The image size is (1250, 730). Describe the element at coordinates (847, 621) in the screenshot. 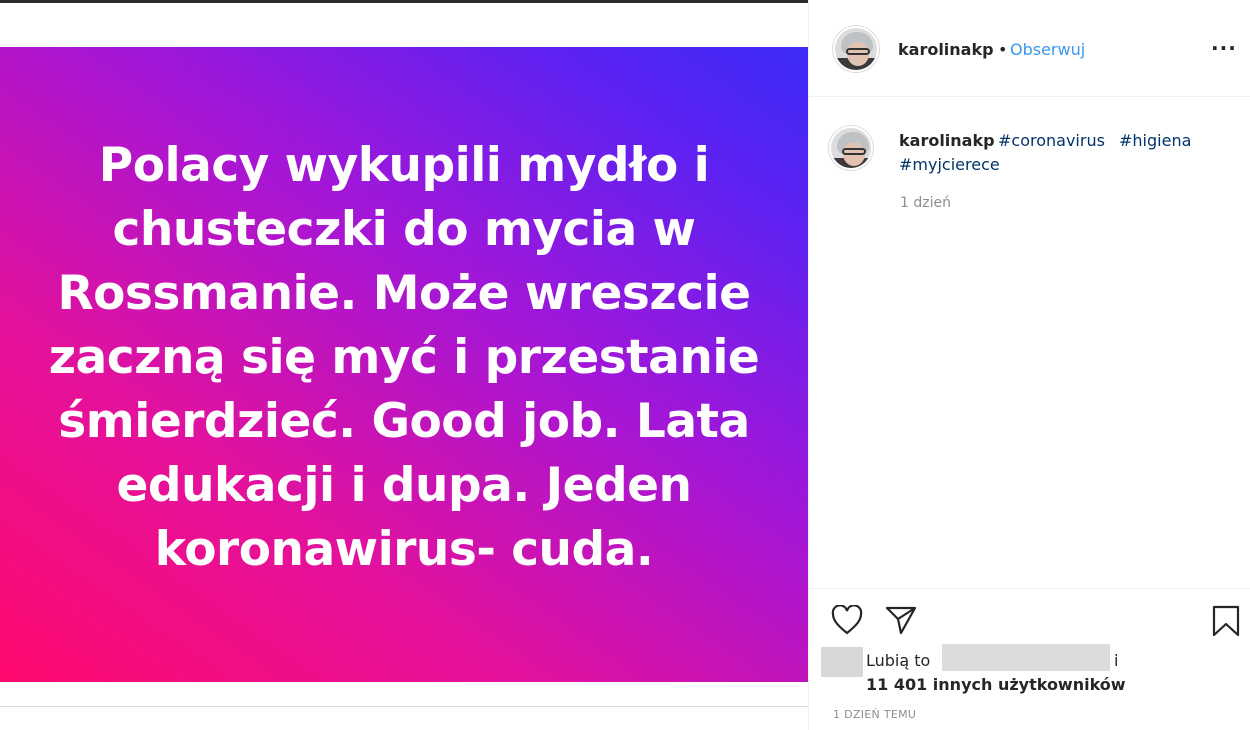

I see `heart-icon` at that location.